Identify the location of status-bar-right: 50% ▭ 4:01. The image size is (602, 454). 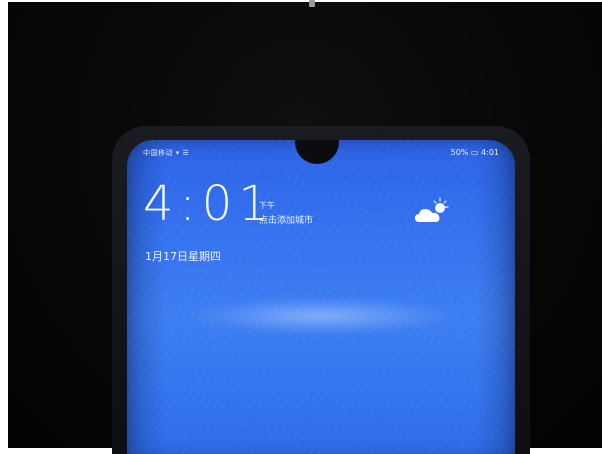
(474, 152).